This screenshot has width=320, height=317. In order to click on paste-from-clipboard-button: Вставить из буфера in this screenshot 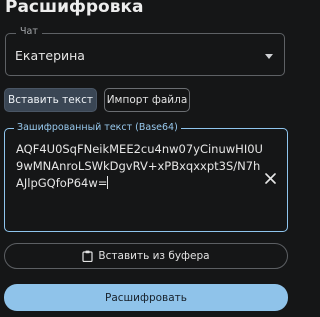, I will do `click(146, 256)`.